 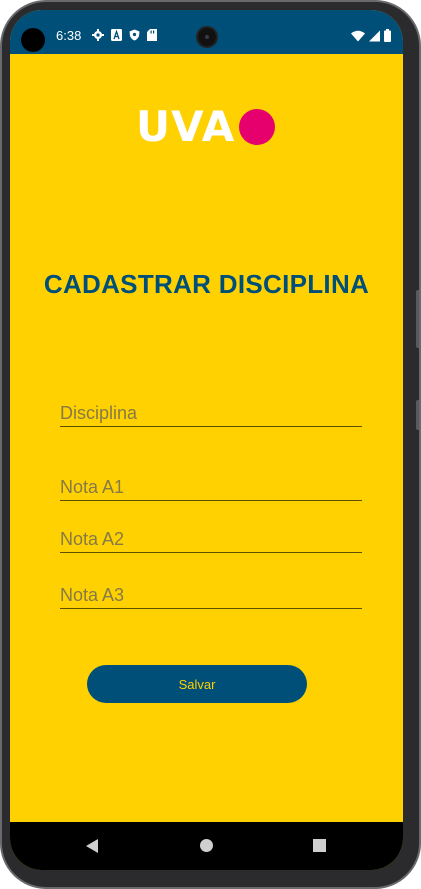 What do you see at coordinates (116, 35) in the screenshot?
I see `a-badge-icon` at bounding box center [116, 35].